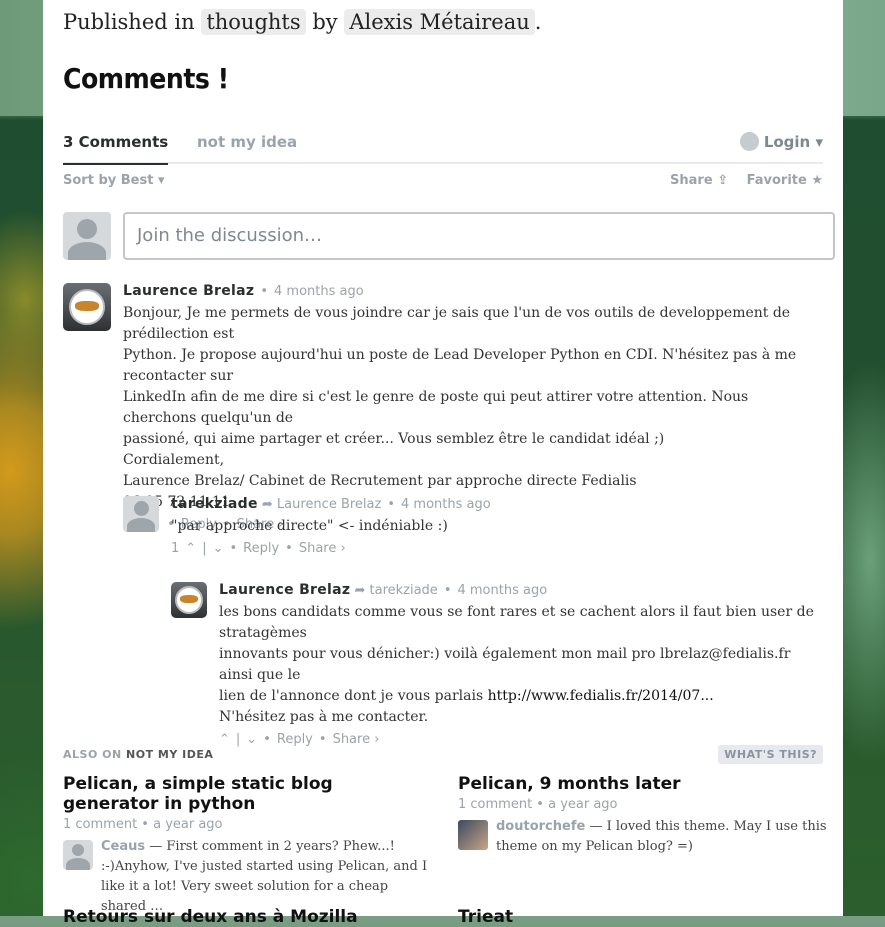 The width and height of the screenshot is (885, 927). Describe the element at coordinates (443, 754) in the screenshot. I see `also-on-header: ALSO ON NOT MY IDEA WHAT'S THIS?` at that location.